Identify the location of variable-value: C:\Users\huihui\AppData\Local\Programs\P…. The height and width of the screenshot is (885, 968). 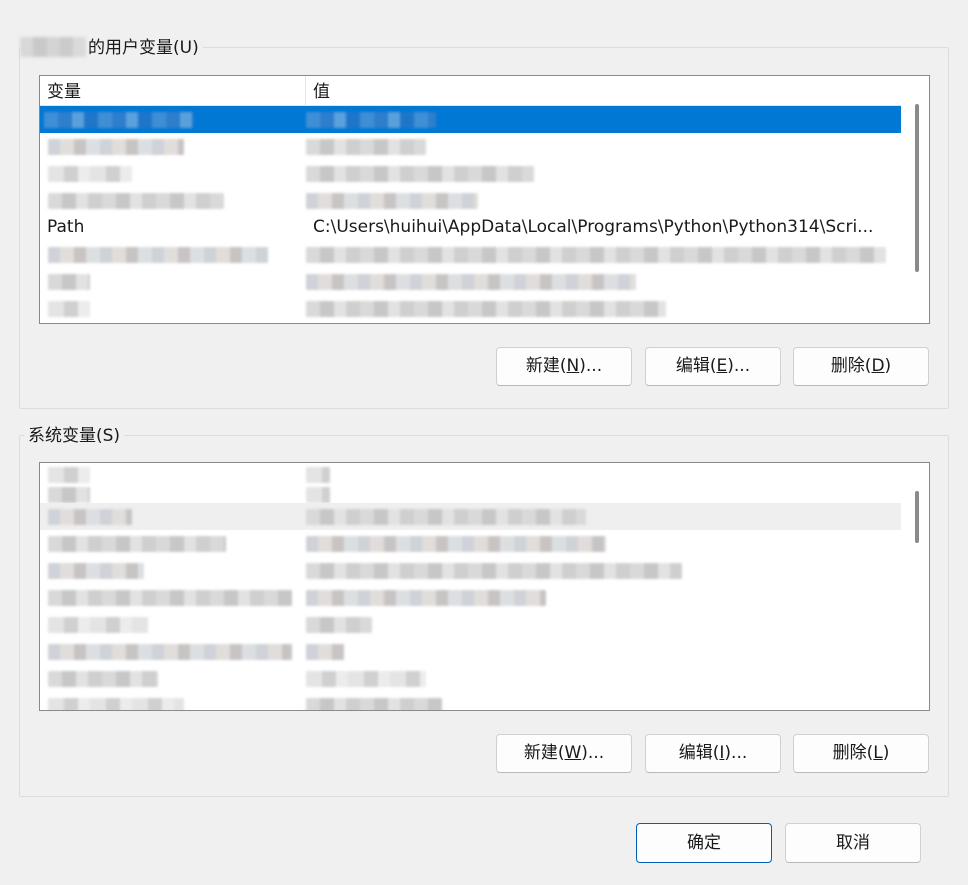
(593, 227).